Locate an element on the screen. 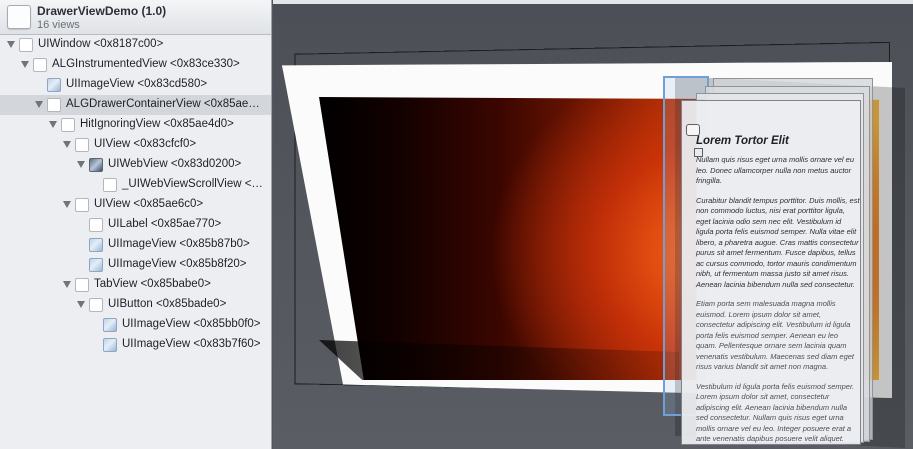  tree-row: UIWindow <0x8187c00> is located at coordinates (135, 45).